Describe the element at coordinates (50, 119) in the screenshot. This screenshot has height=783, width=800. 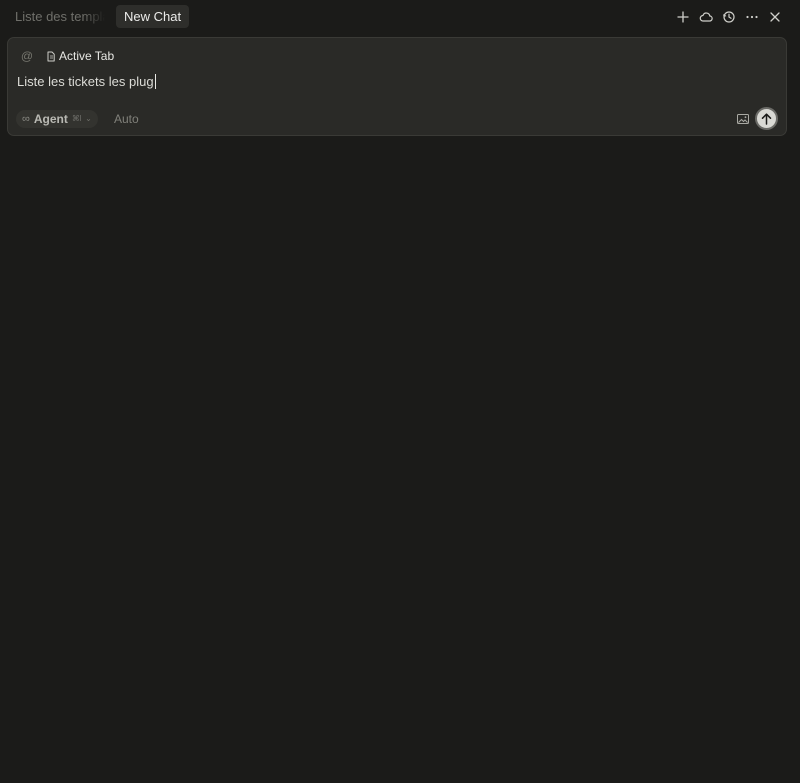
I see `mode-label: Agent` at that location.